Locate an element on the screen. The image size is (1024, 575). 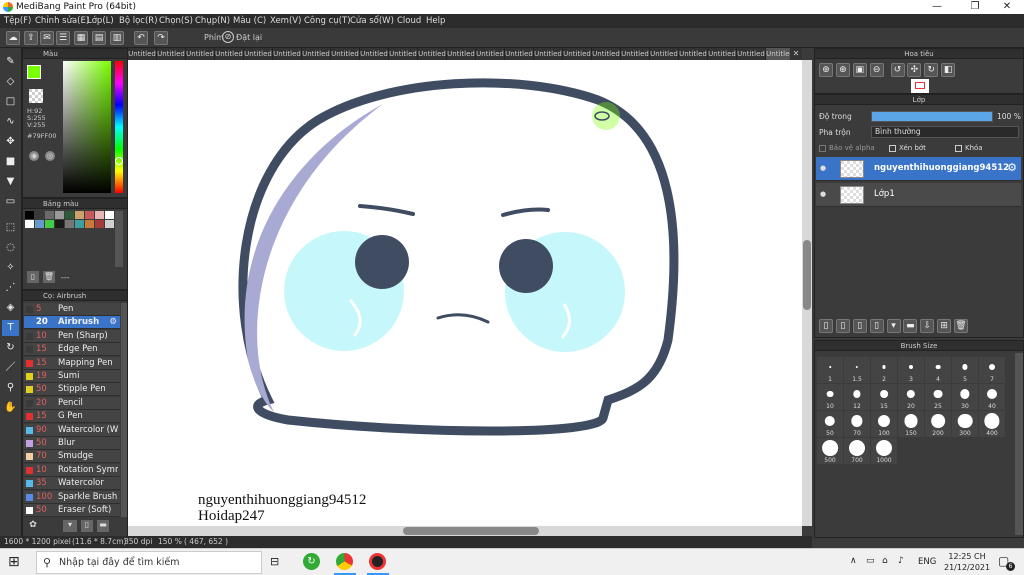
brush-item: 19 Sumi is located at coordinates (72, 376).